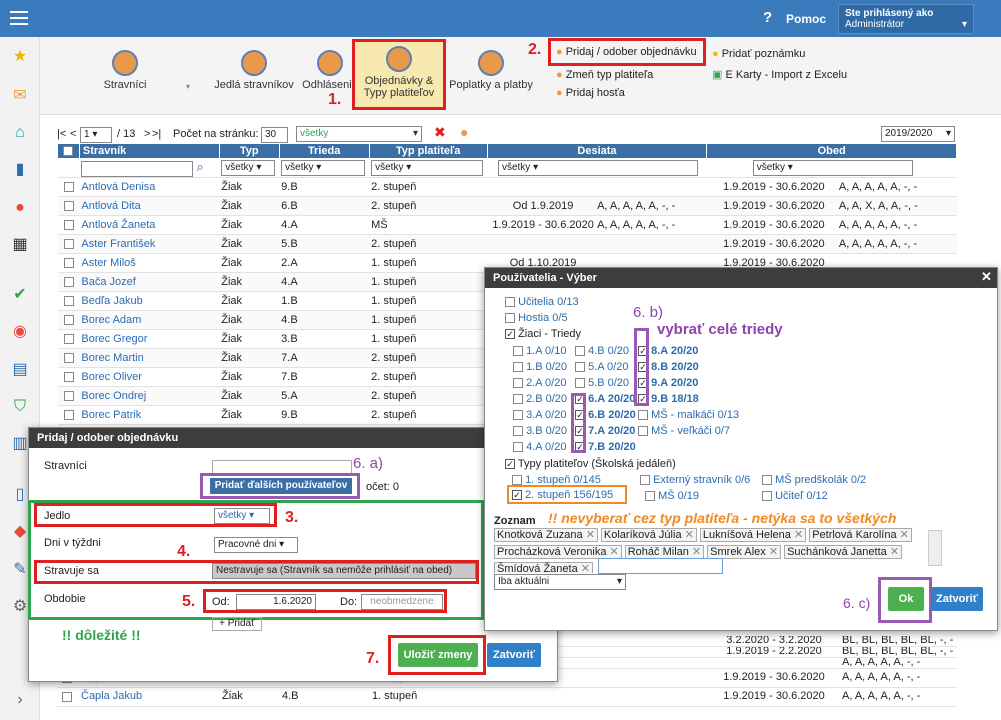 The width and height of the screenshot is (1001, 720). What do you see at coordinates (20, 444) in the screenshot?
I see `bar-chart-icon: ▥` at bounding box center [20, 444].